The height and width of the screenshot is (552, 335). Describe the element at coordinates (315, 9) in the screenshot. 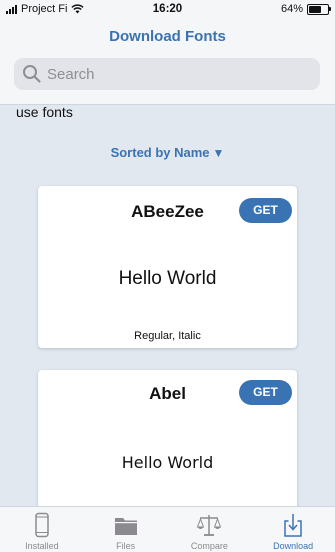

I see `battery-fill` at that location.